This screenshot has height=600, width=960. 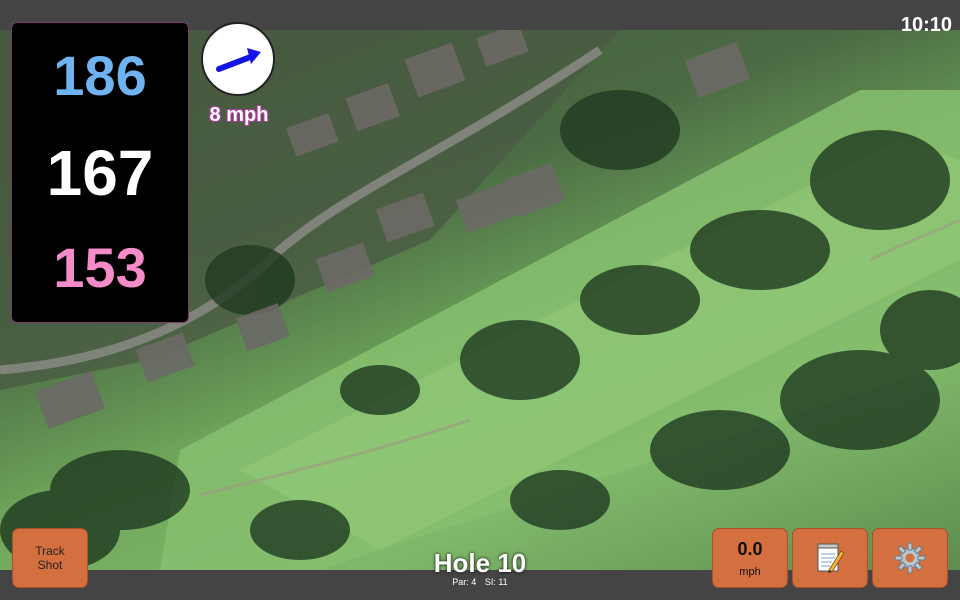 I want to click on settings-button, so click(x=910, y=558).